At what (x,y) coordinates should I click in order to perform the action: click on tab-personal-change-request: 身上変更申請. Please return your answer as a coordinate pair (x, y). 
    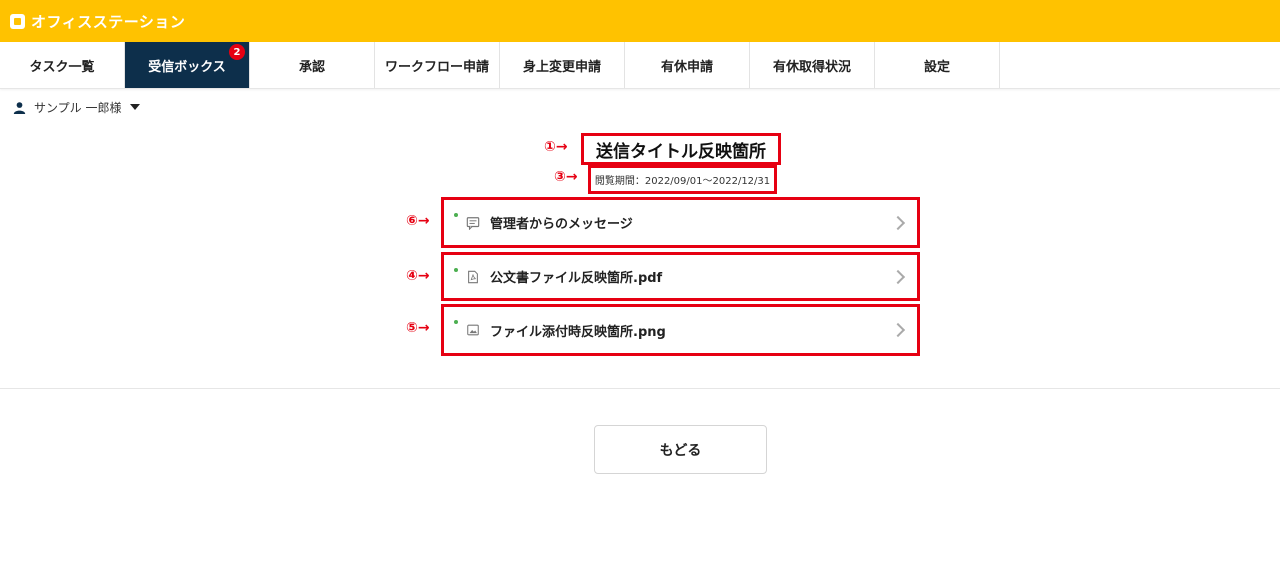
    Looking at the image, I should click on (562, 65).